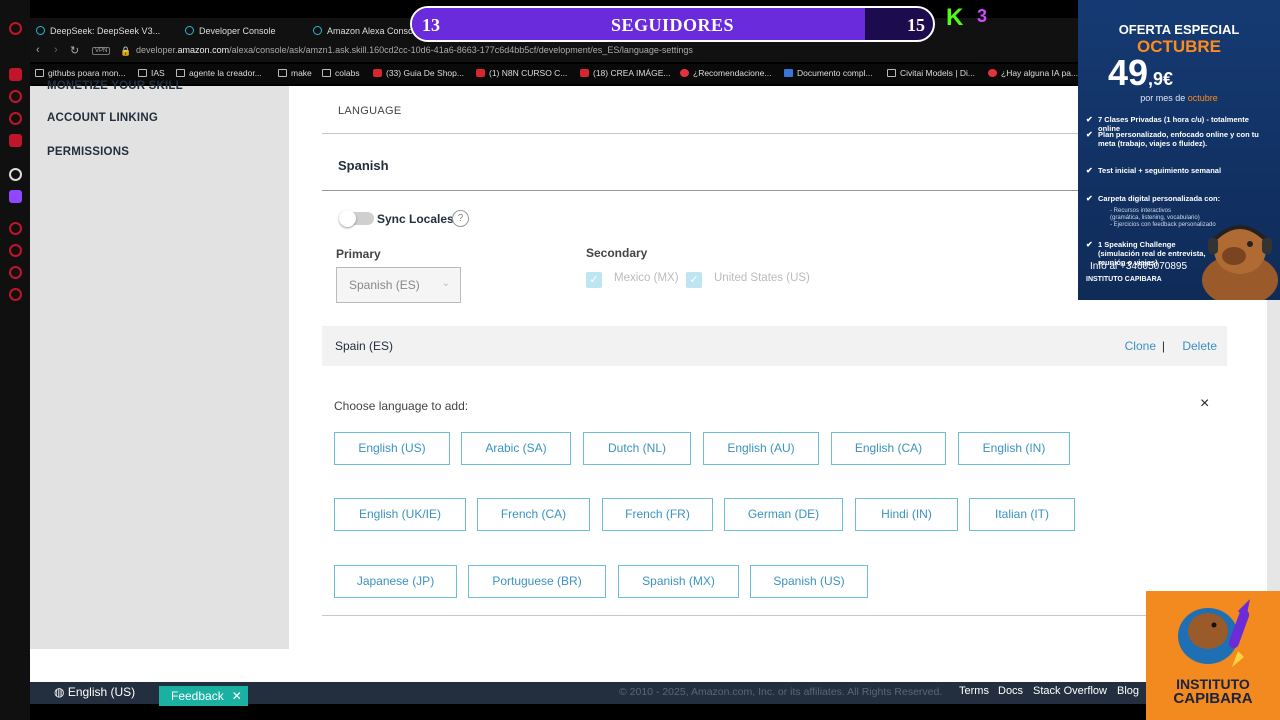 The width and height of the screenshot is (1280, 720). Describe the element at coordinates (762, 278) in the screenshot. I see `checkbox-label: United States (US)` at that location.